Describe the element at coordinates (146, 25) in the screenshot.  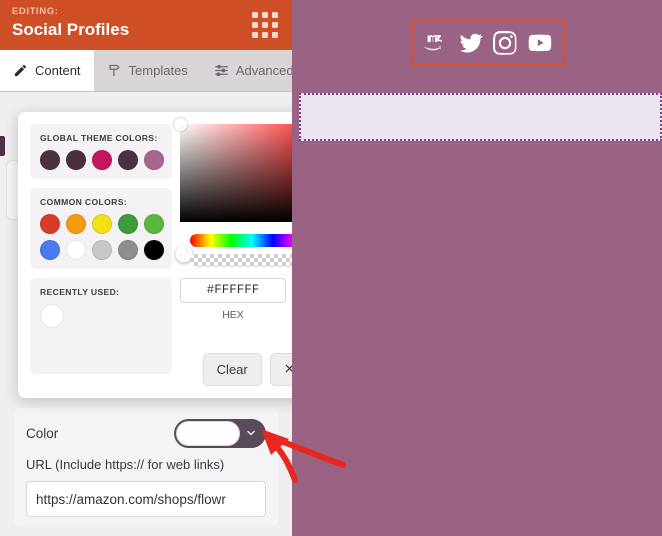
I see `editor-header: EDITING: Social Profiles` at that location.